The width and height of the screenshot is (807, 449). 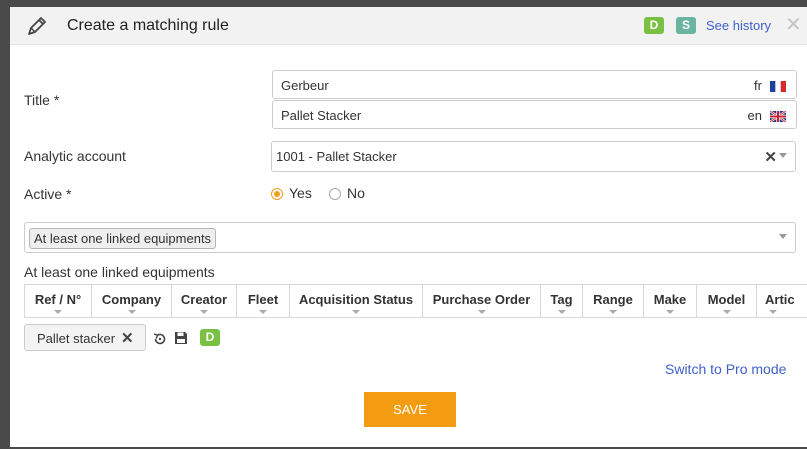 What do you see at coordinates (210, 337) in the screenshot?
I see `badge-d-small: D` at bounding box center [210, 337].